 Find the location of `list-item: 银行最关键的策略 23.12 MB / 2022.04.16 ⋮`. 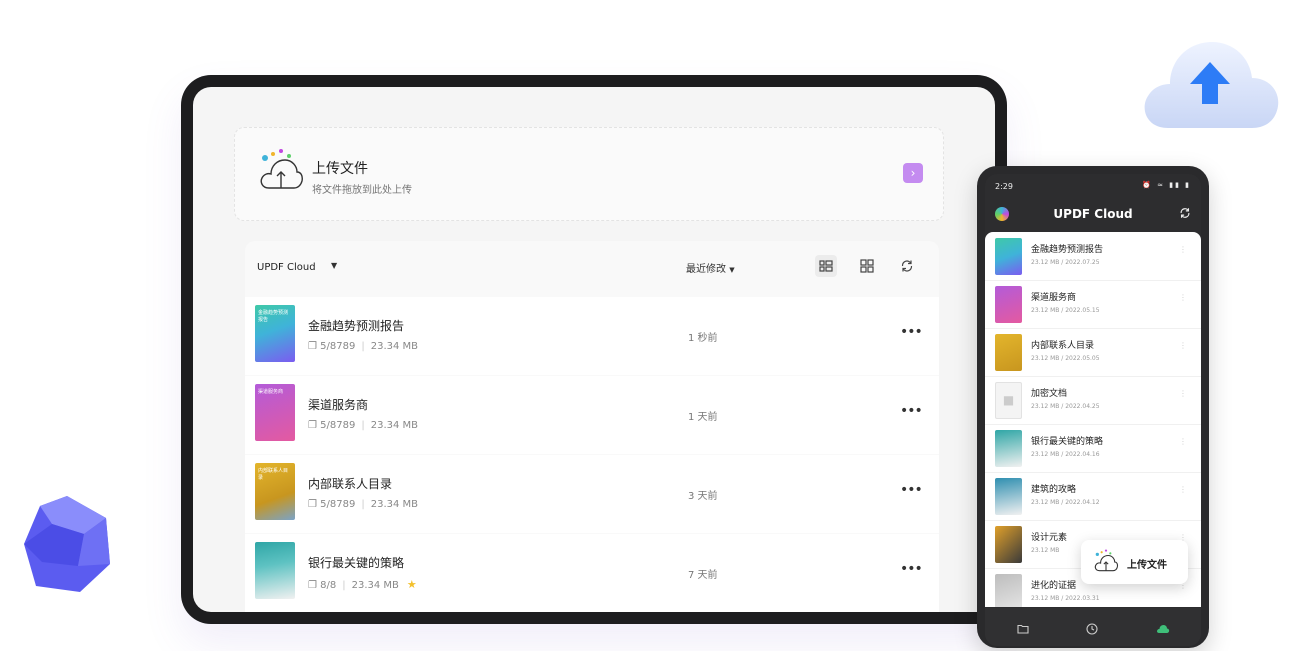

list-item: 银行最关键的策略 23.12 MB / 2022.04.16 ⋮ is located at coordinates (1093, 448).